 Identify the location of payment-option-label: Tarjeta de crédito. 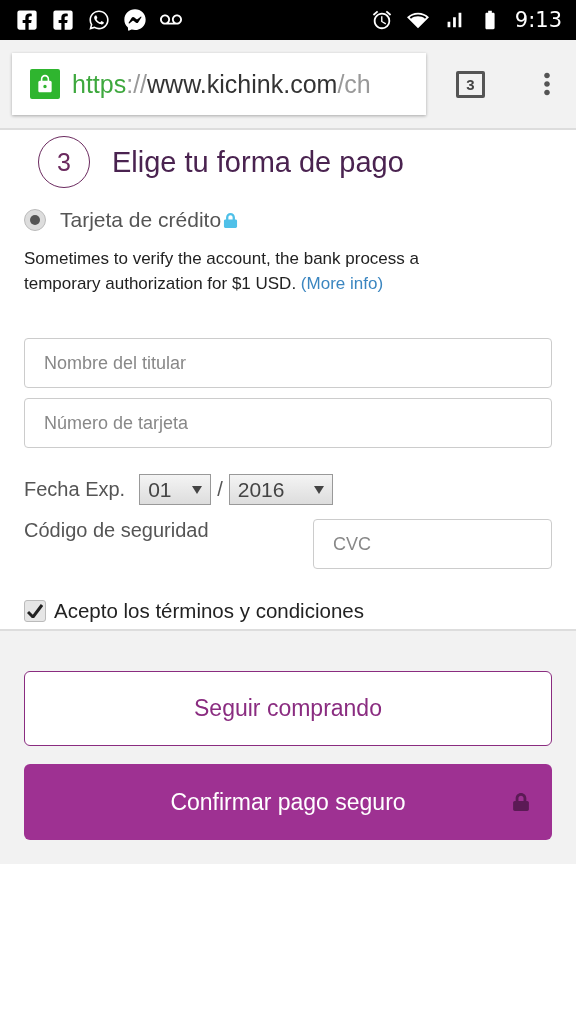
(141, 220).